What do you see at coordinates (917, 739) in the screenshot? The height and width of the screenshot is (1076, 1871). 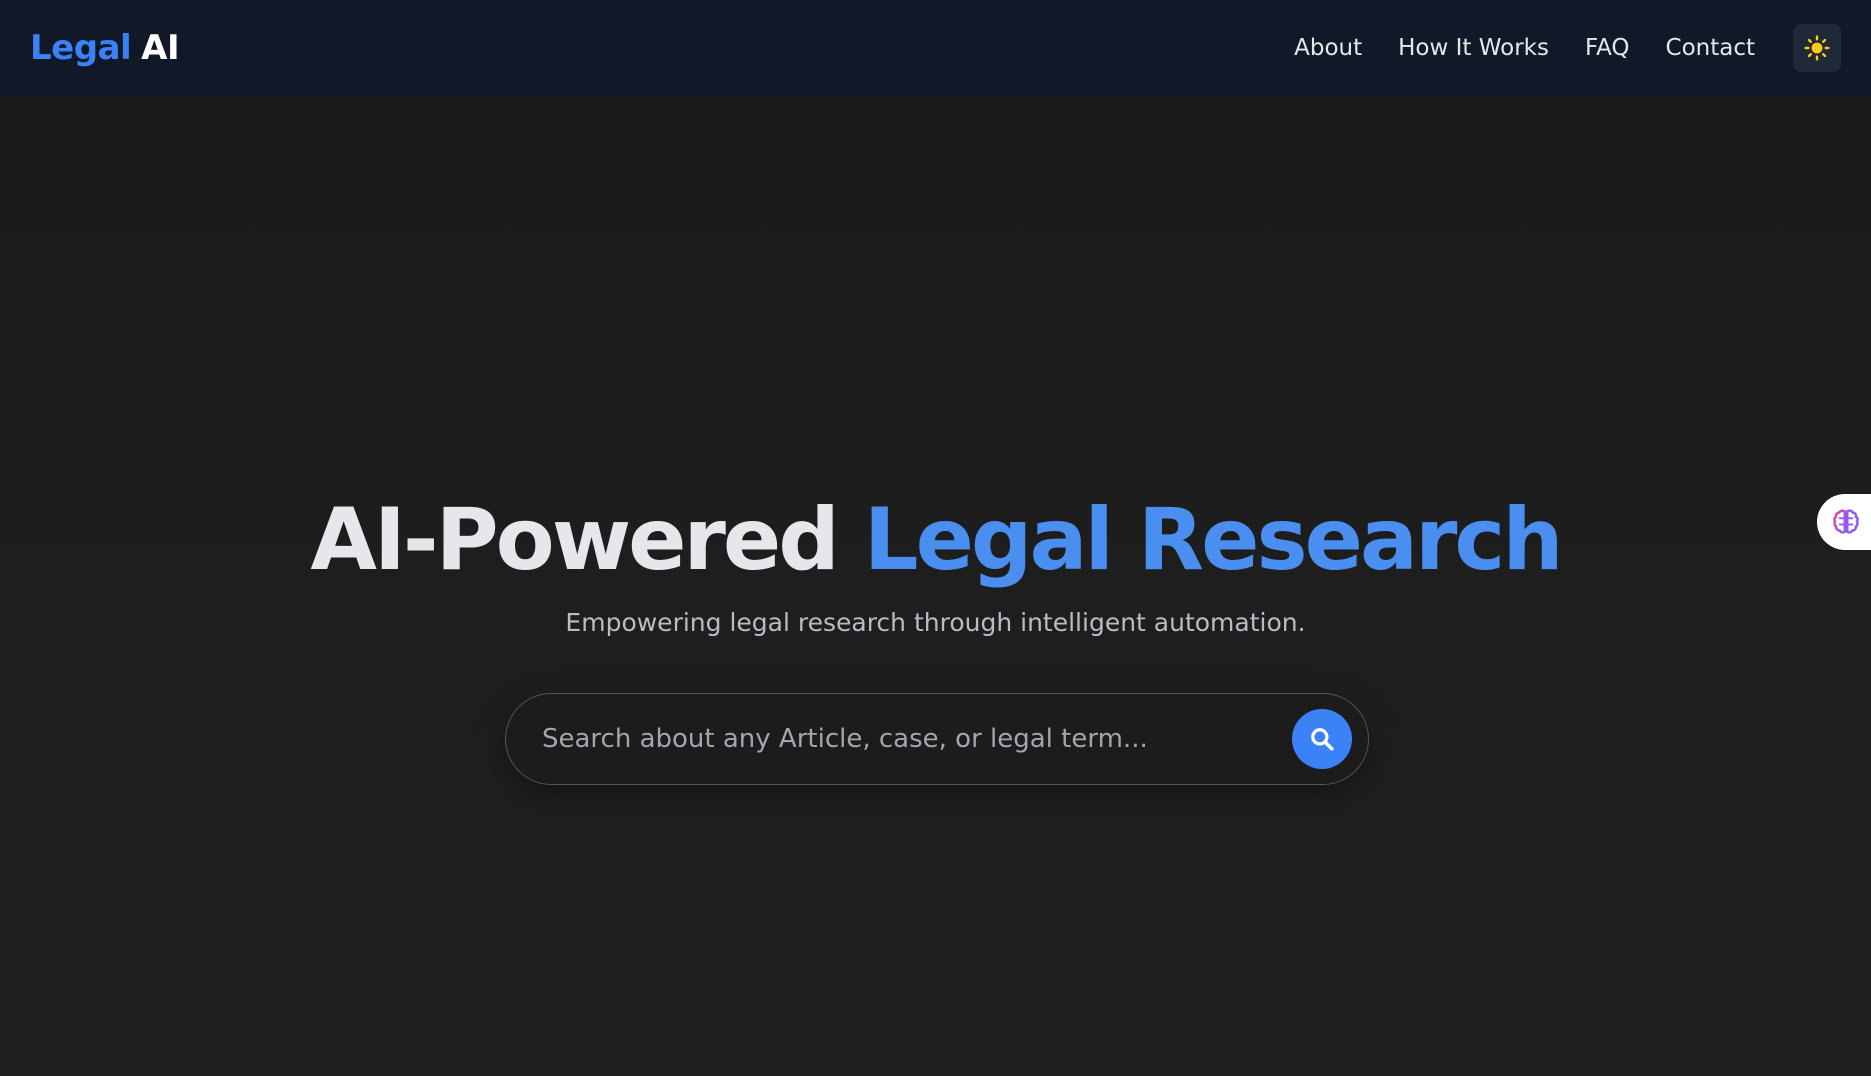 I see `search-input` at bounding box center [917, 739].